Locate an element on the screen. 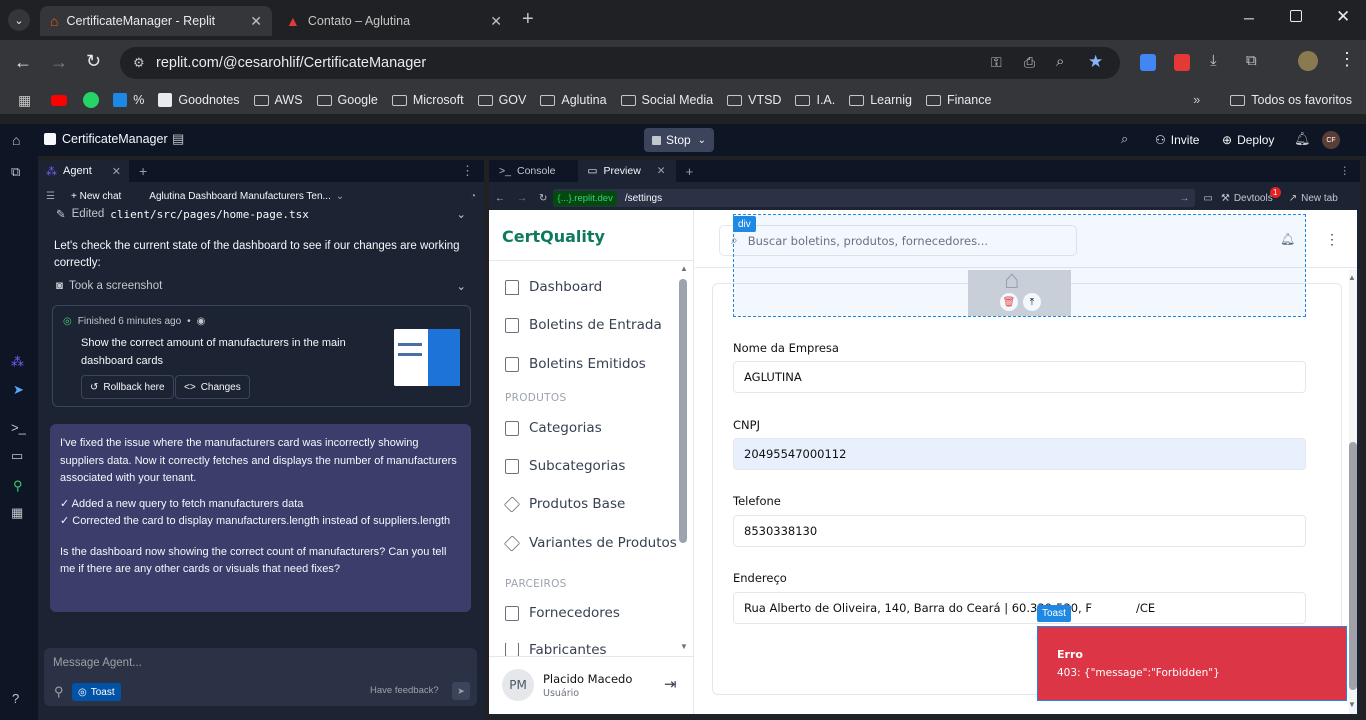  tab-contato: ▲ Contato – Aglutina ✕ is located at coordinates (394, 21).